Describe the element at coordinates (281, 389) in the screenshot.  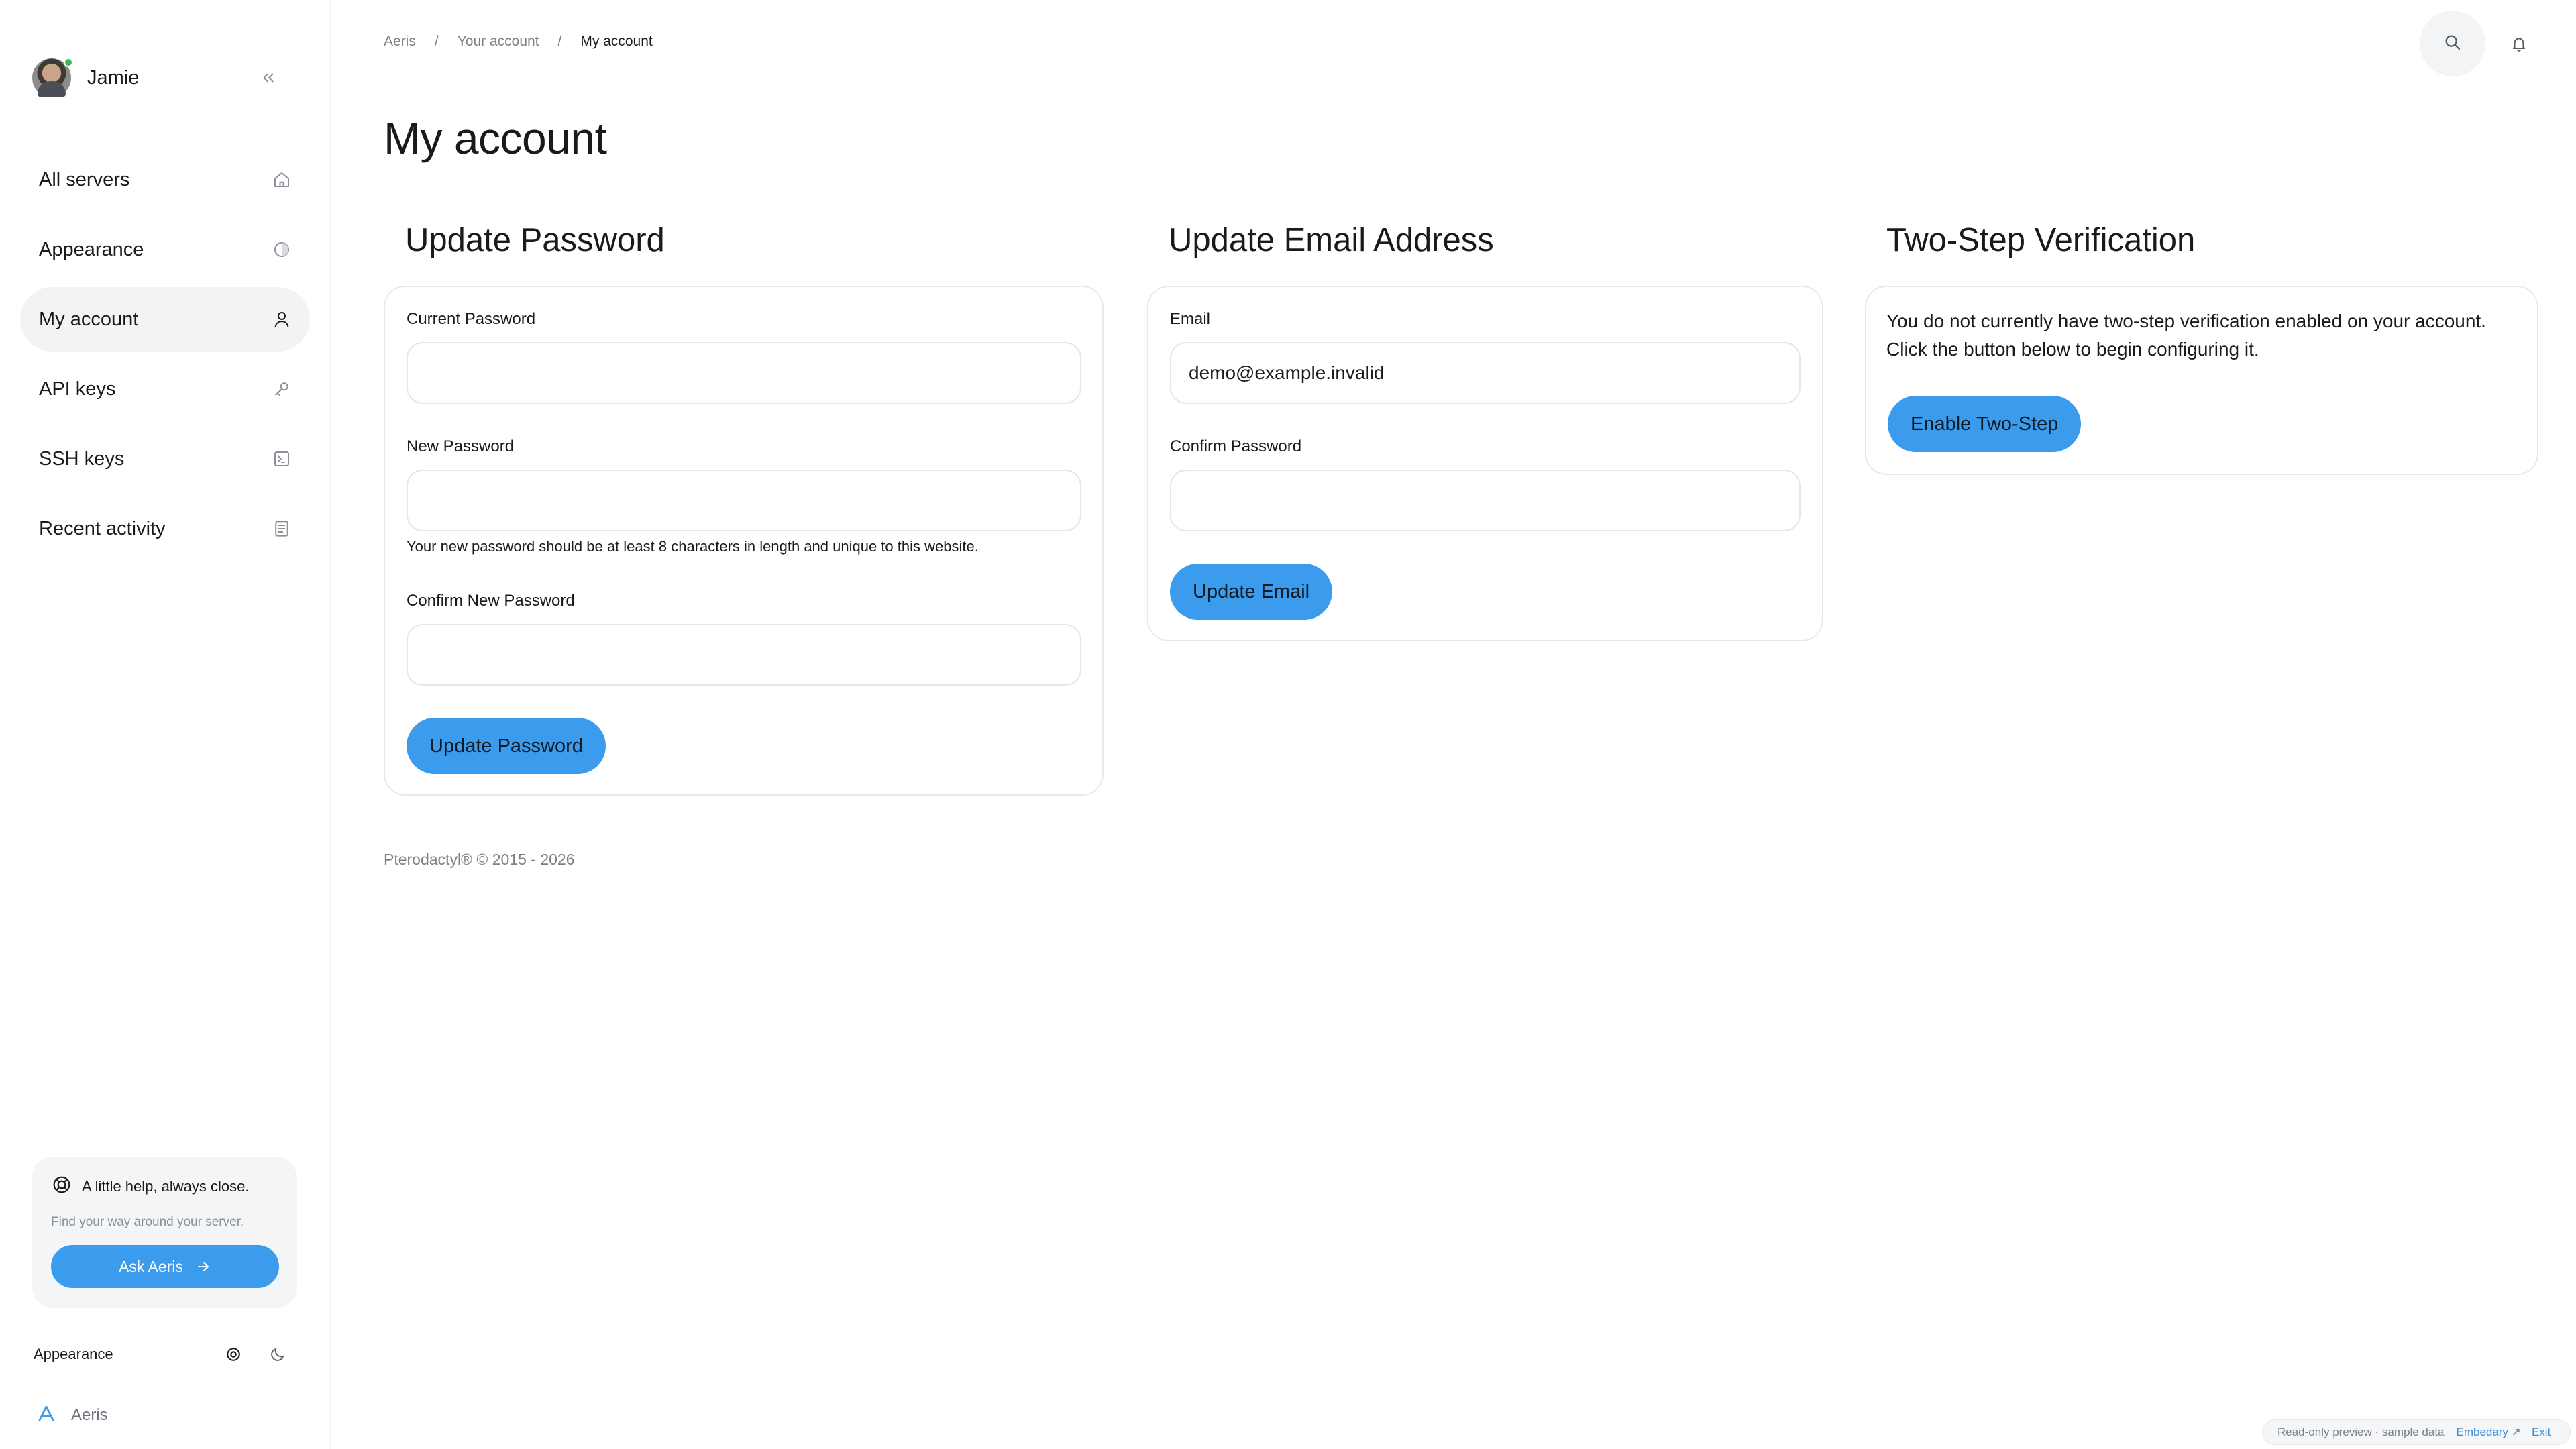
I see `key-icon` at that location.